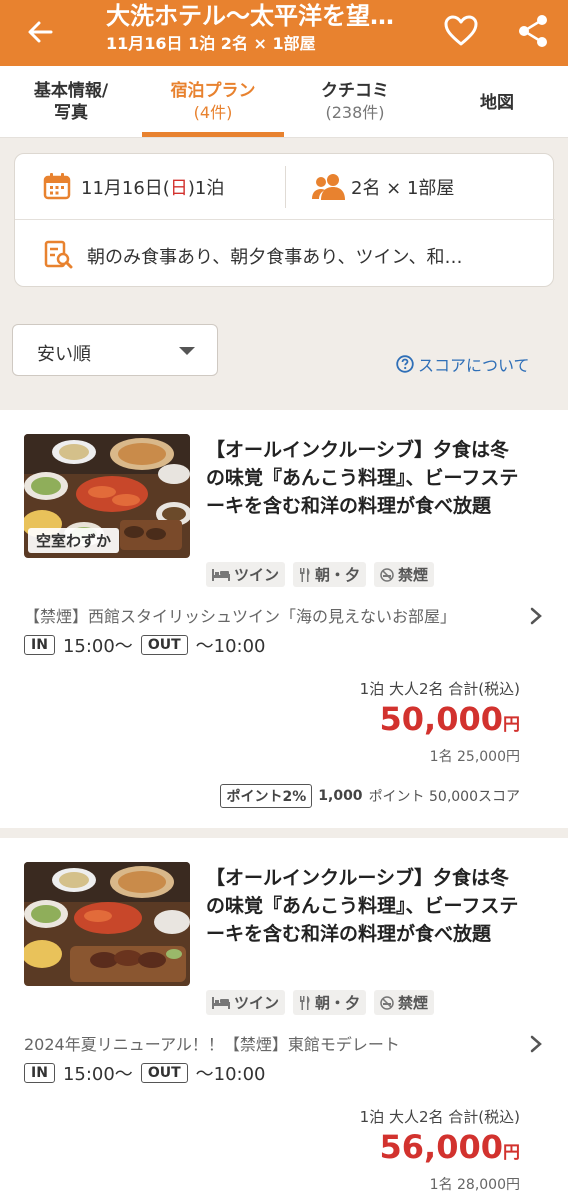  What do you see at coordinates (213, 112) in the screenshot?
I see `tab-count: (4件)` at bounding box center [213, 112].